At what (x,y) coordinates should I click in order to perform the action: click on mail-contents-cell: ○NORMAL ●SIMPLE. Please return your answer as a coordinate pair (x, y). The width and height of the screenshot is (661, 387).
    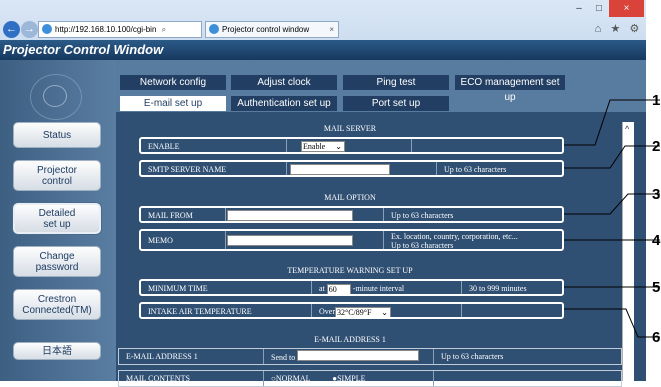
    Looking at the image, I should click on (349, 378).